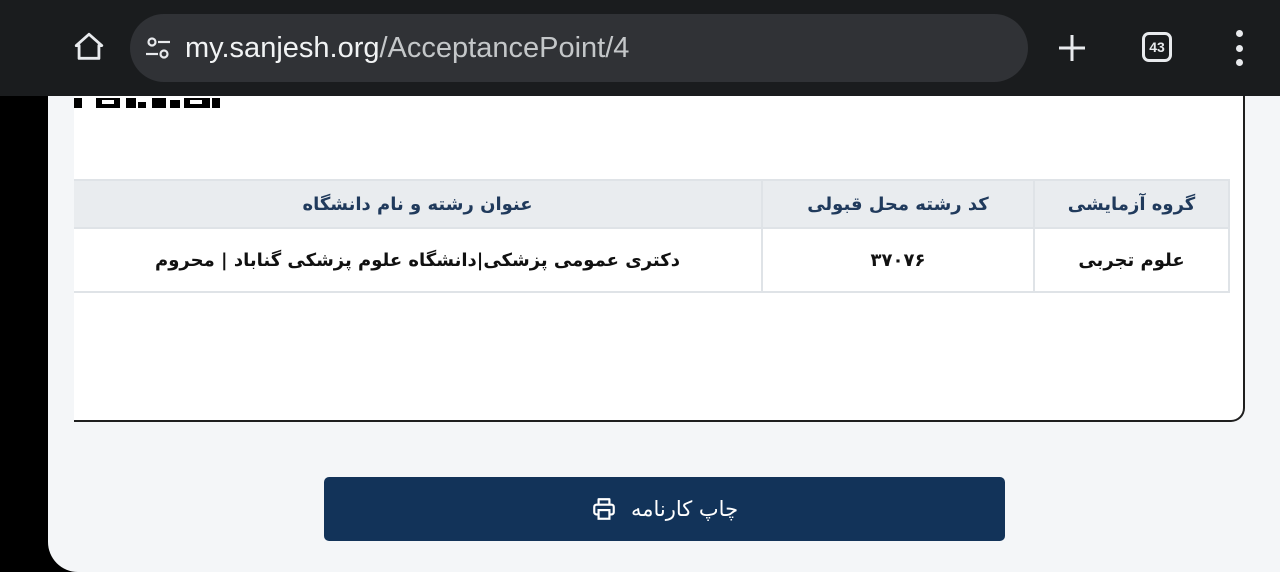  Describe the element at coordinates (684, 509) in the screenshot. I see `print-button-label: چاپ کارنامه` at that location.